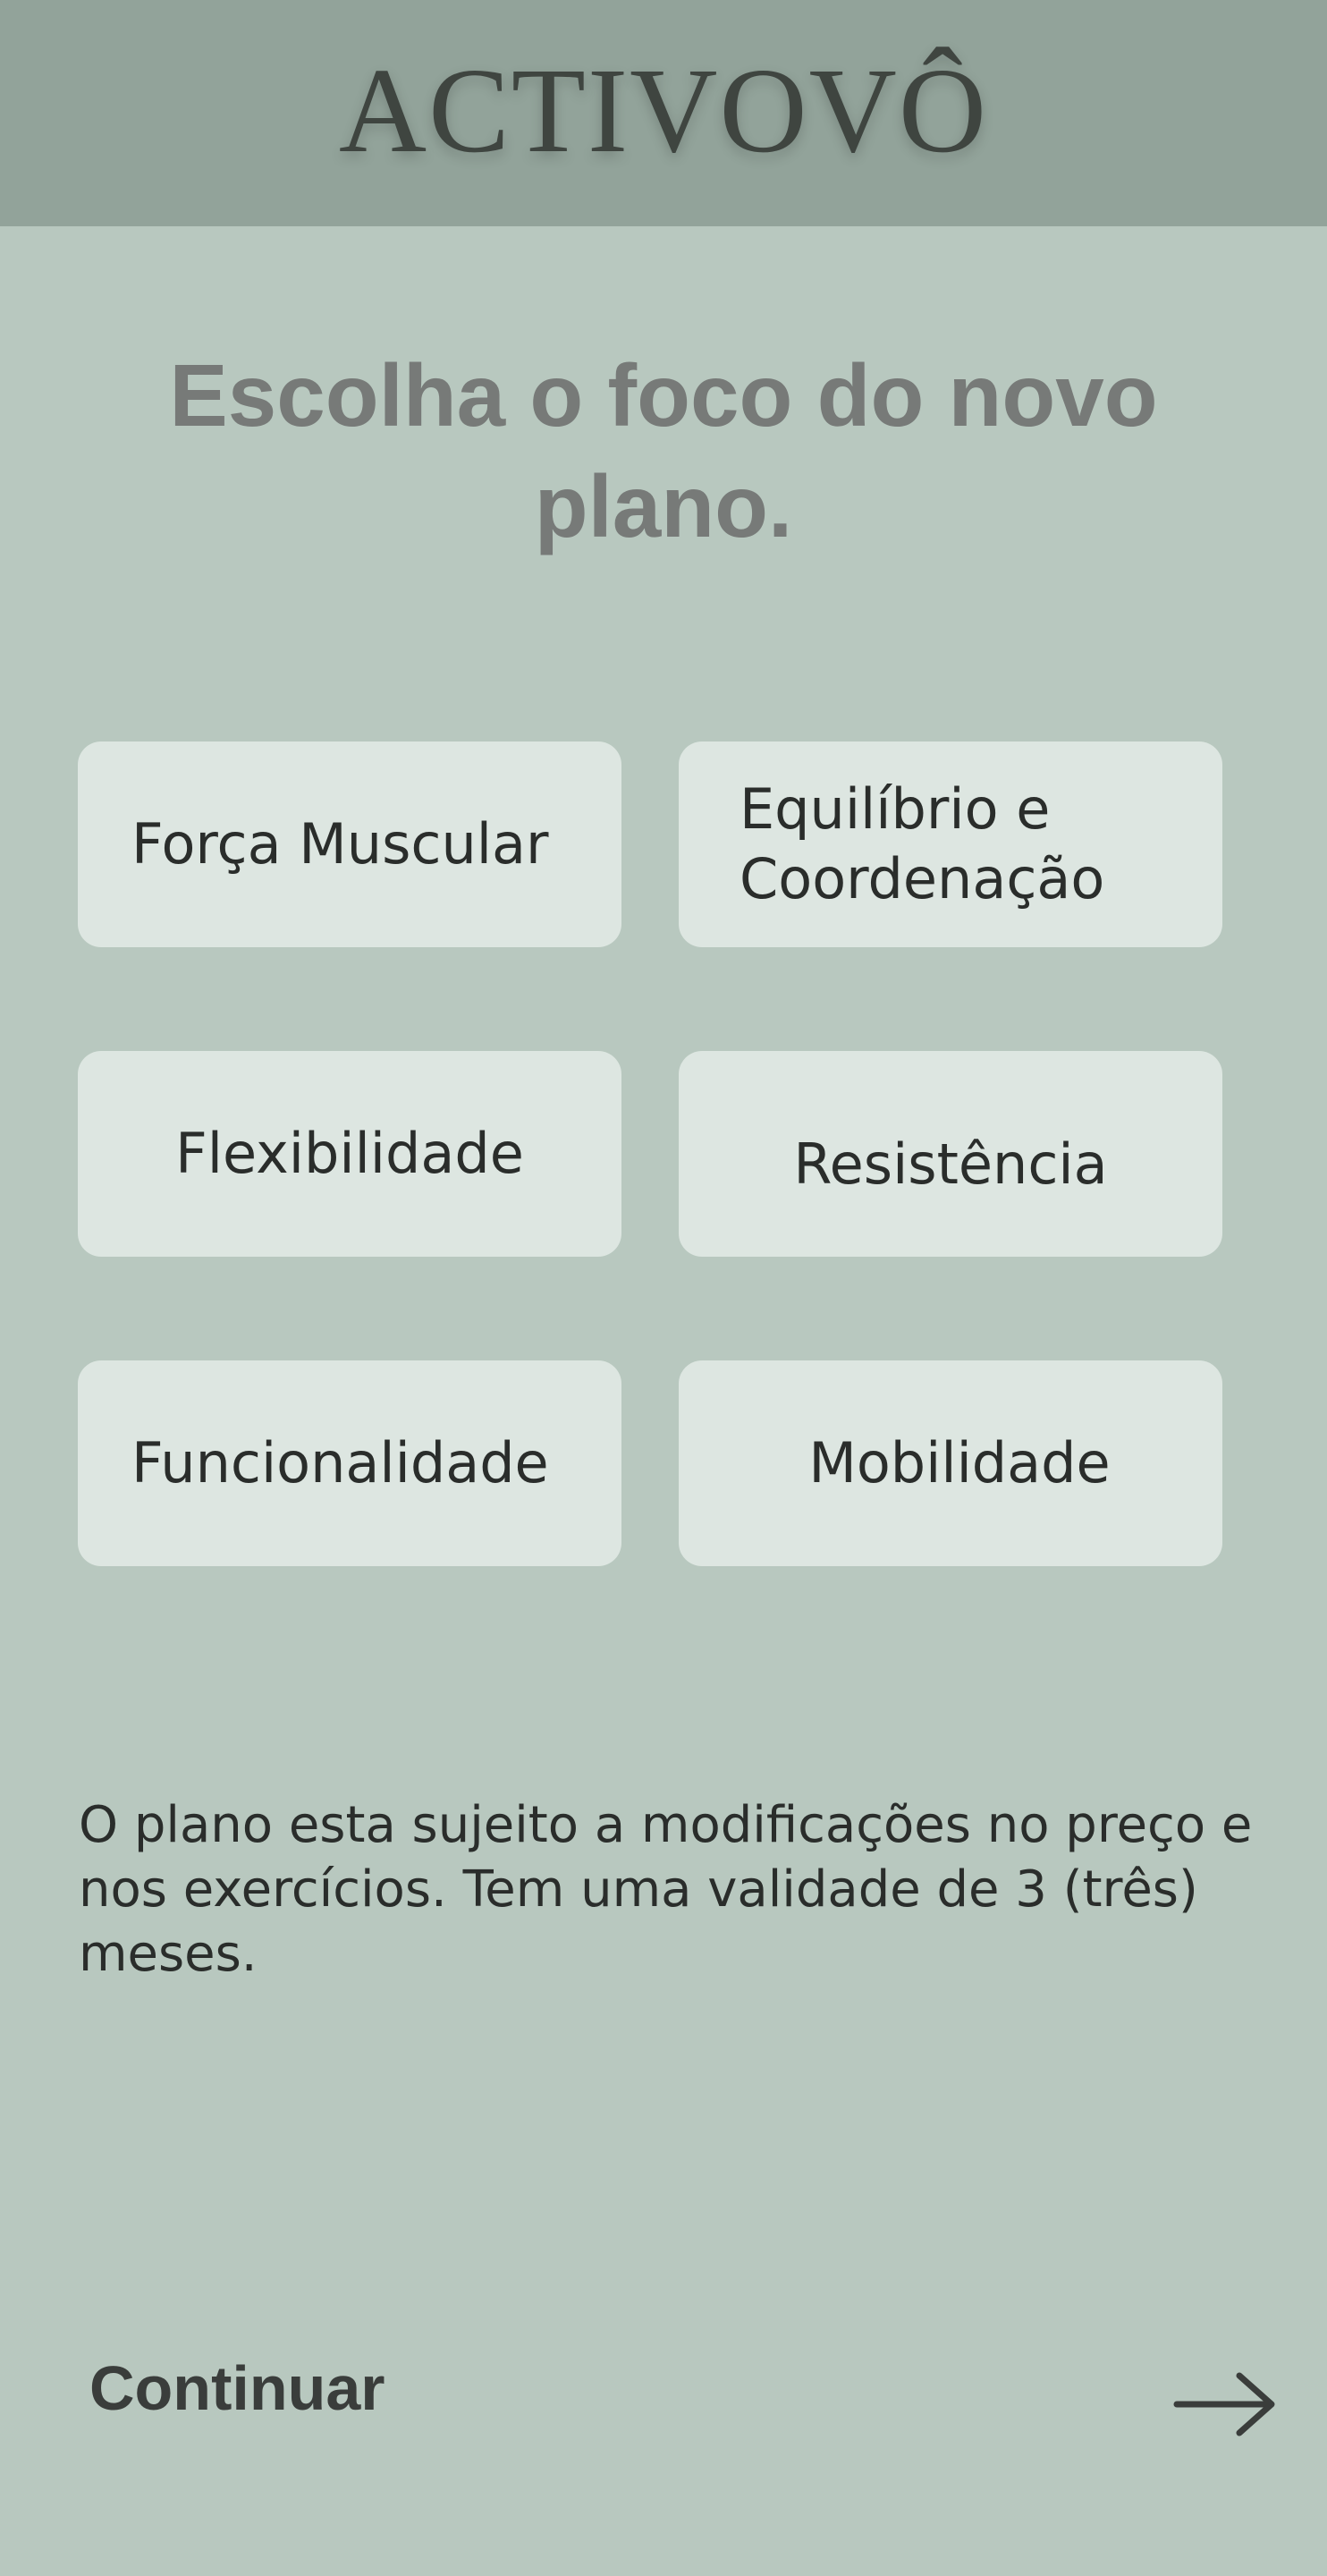 The height and width of the screenshot is (2576, 1327). I want to click on option-funcionalidade: Funcionalidade, so click(349, 1463).